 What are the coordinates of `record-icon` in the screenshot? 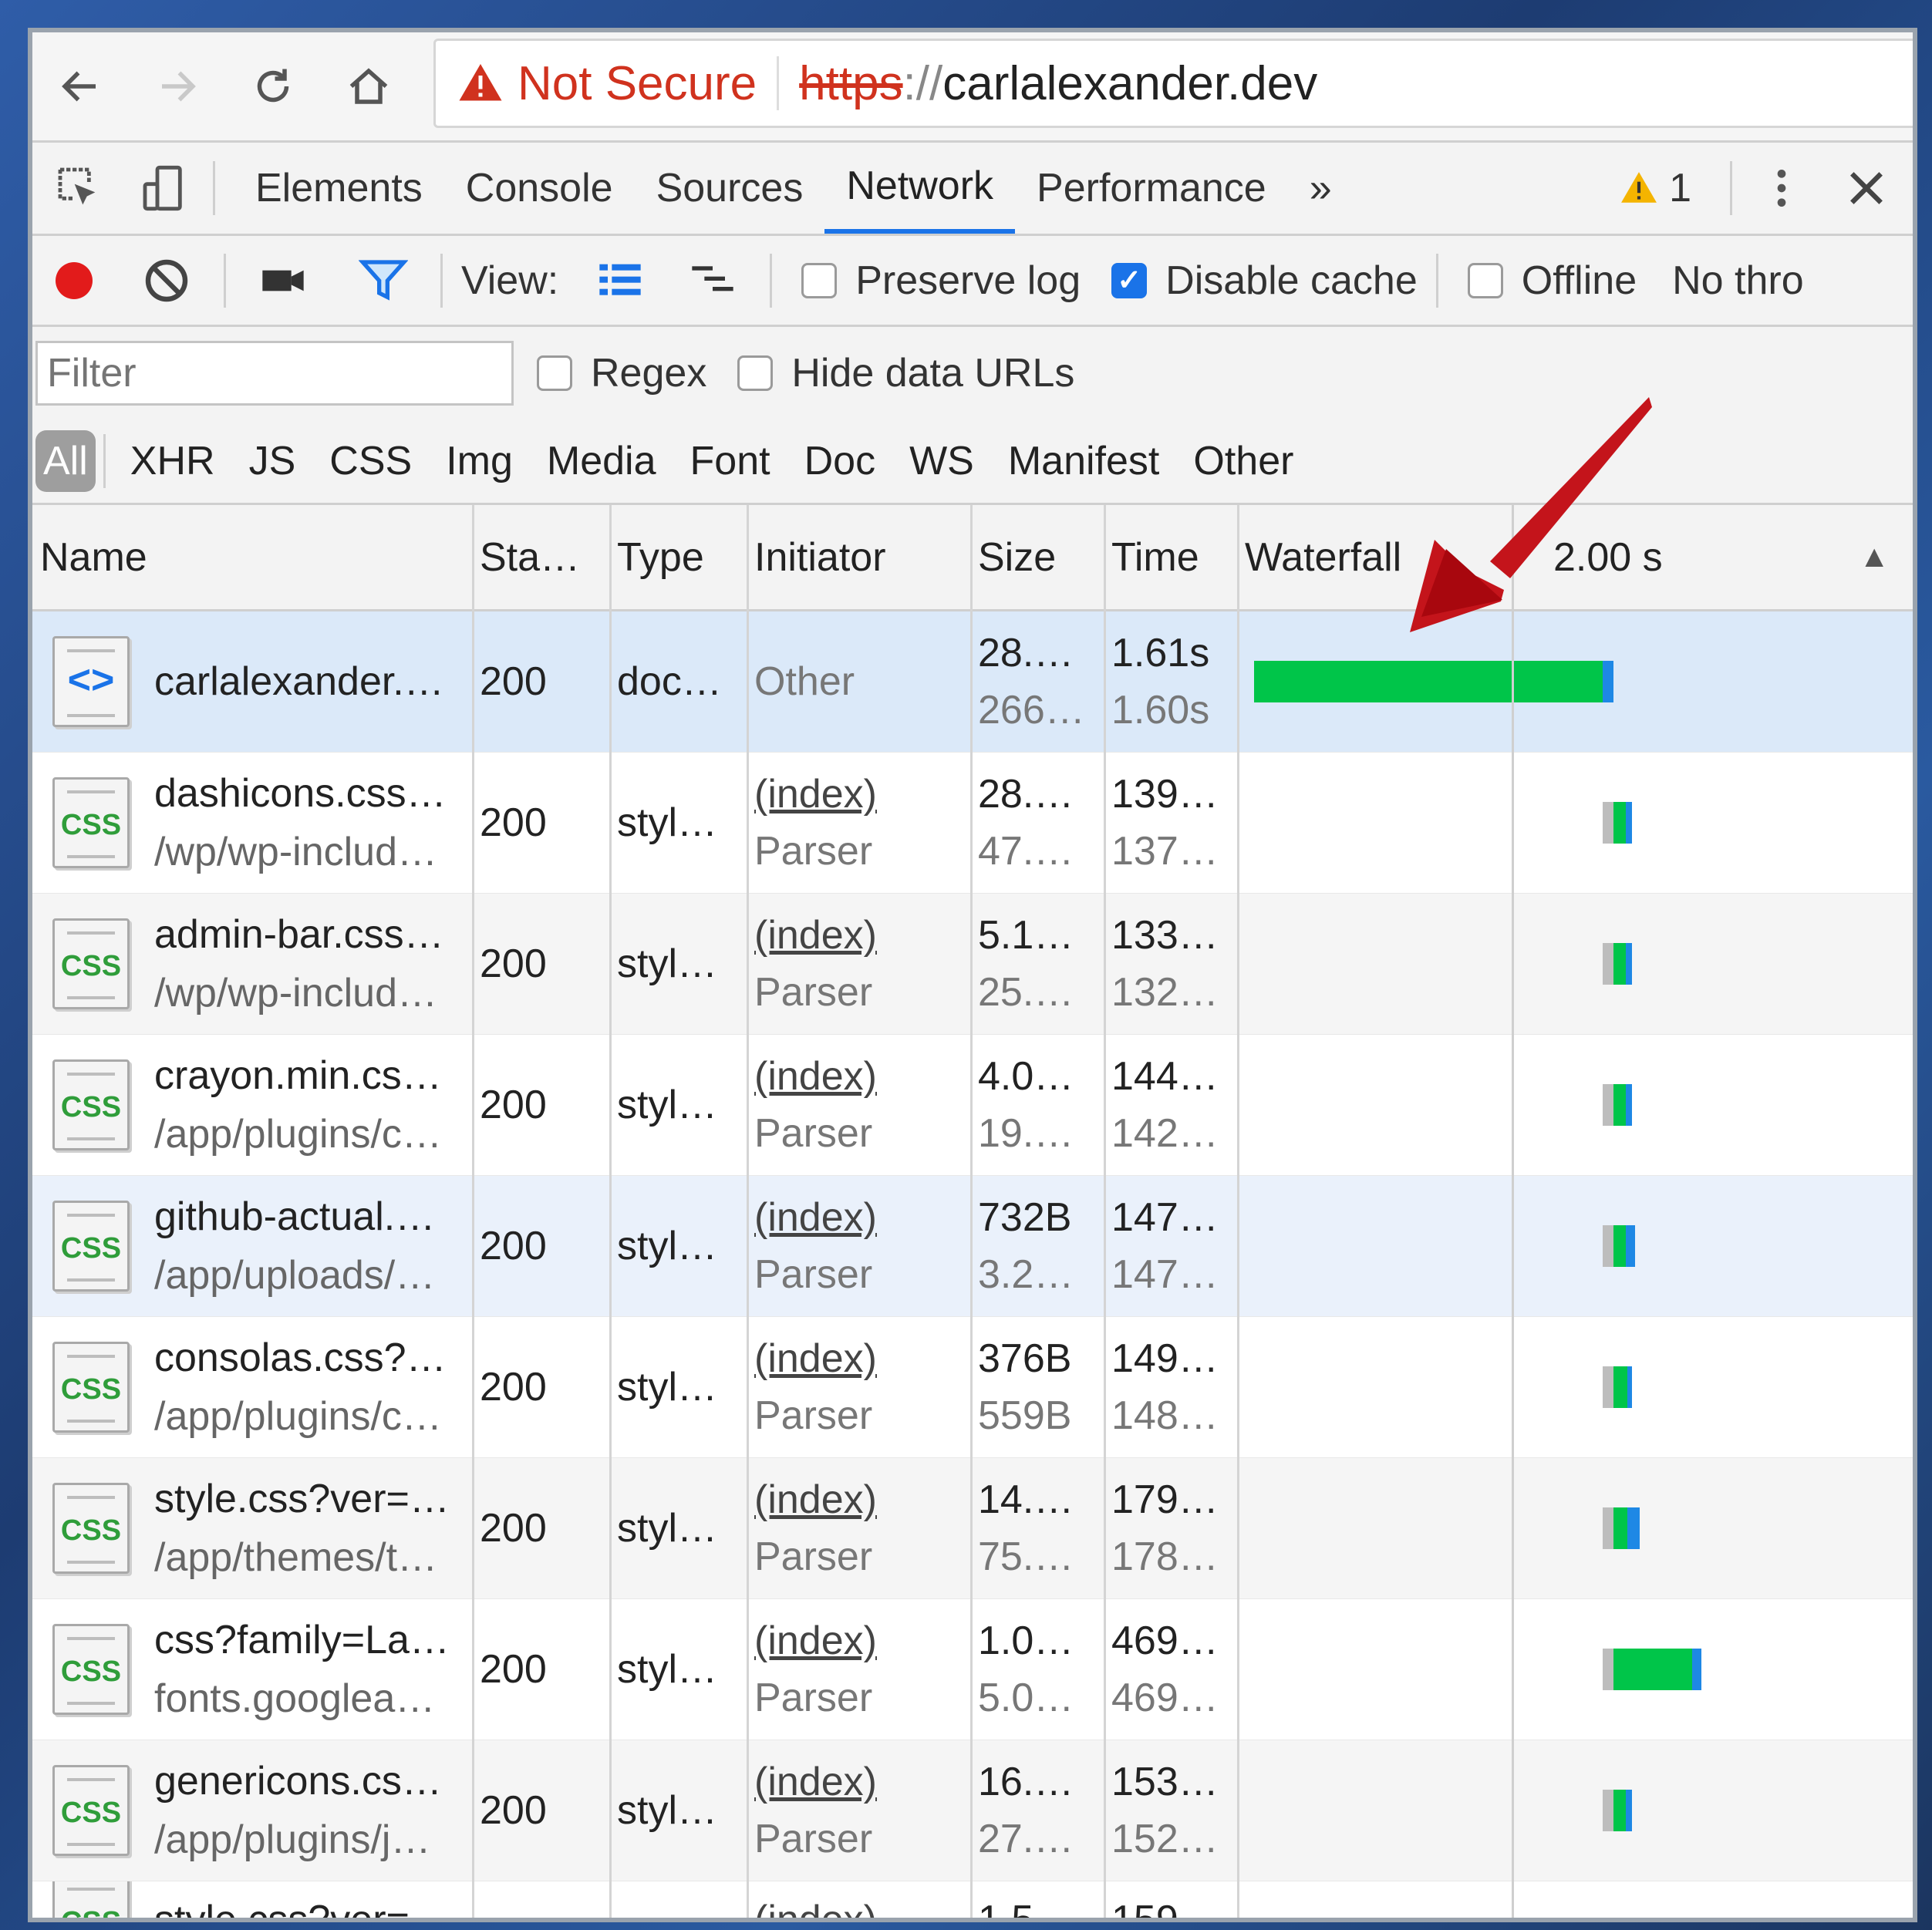 It's located at (74, 281).